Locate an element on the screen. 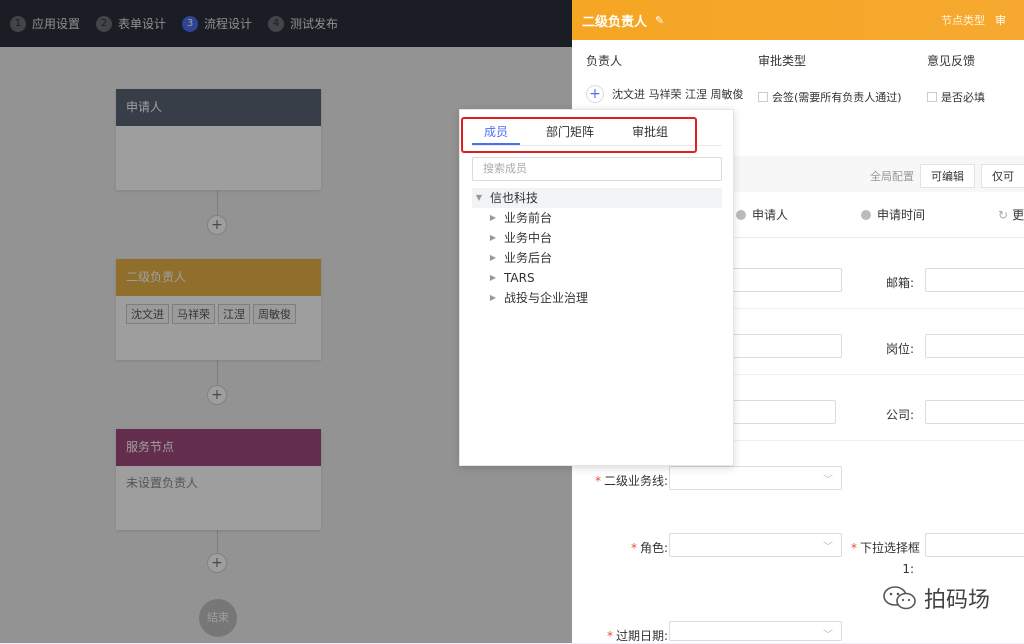  refresh-icon: ↻ is located at coordinates (1003, 214).